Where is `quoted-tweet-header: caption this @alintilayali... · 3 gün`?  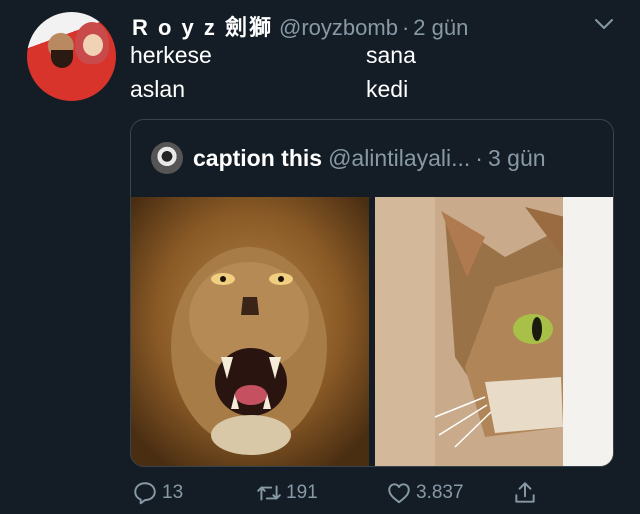
quoted-tweet-header: caption this @alintilayali... · 3 gün is located at coordinates (348, 158).